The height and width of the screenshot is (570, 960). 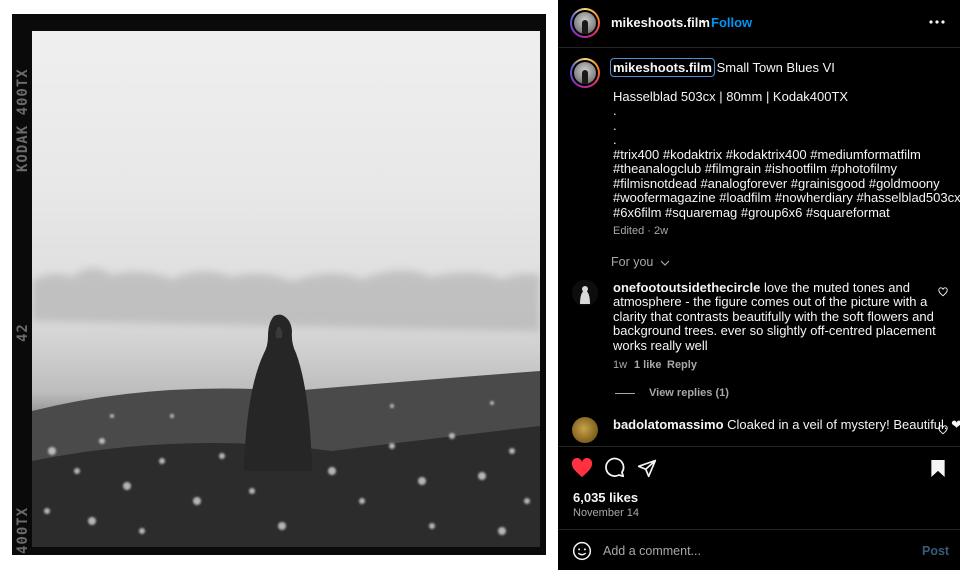 What do you see at coordinates (660, 345) in the screenshot?
I see `comment-text: works really well` at bounding box center [660, 345].